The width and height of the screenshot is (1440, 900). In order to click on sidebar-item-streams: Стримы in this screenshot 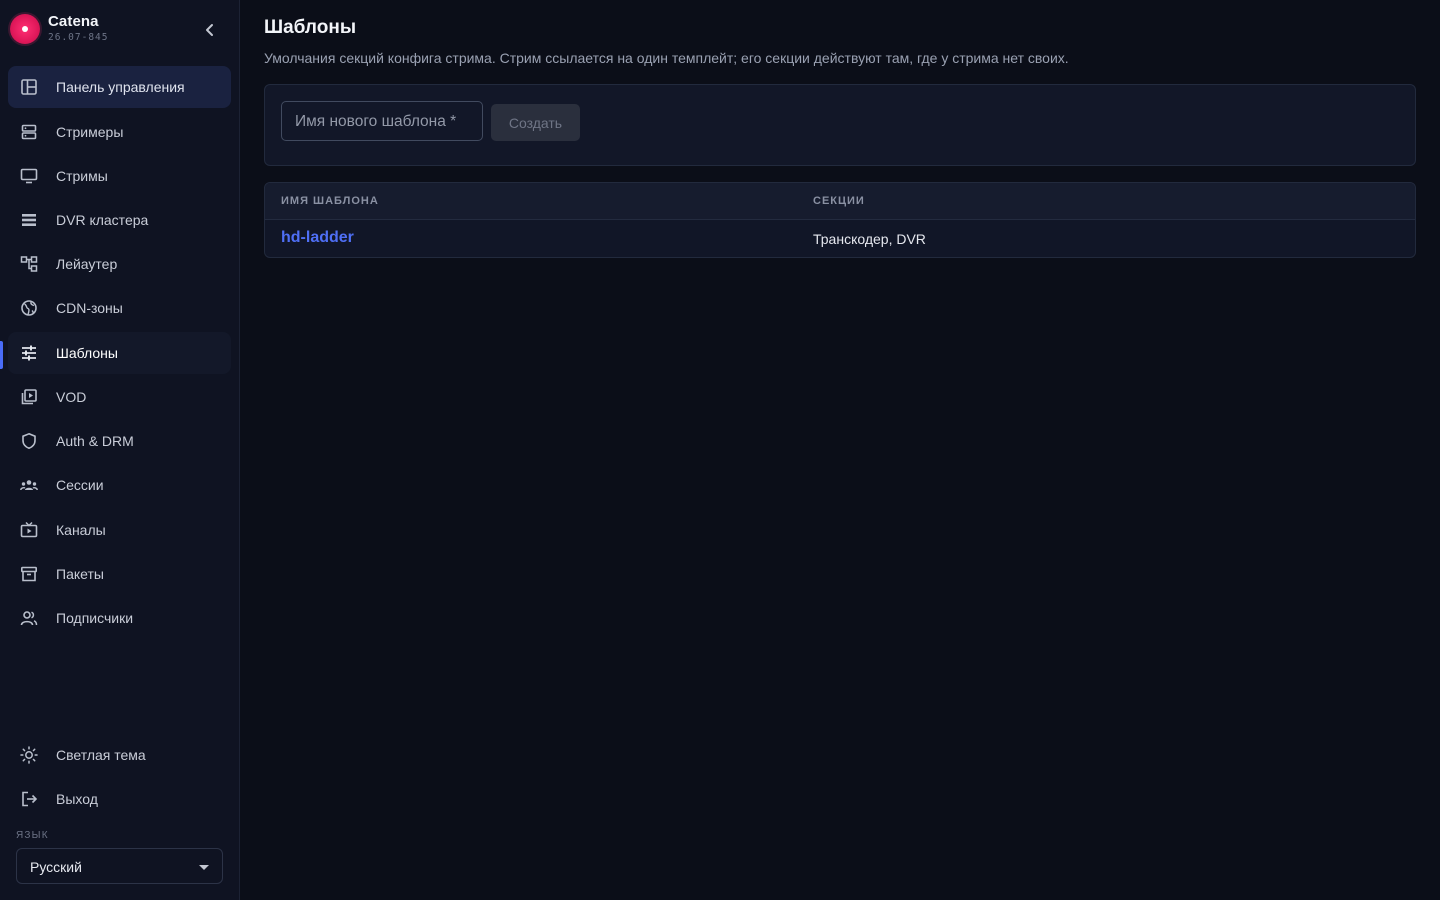, I will do `click(119, 176)`.